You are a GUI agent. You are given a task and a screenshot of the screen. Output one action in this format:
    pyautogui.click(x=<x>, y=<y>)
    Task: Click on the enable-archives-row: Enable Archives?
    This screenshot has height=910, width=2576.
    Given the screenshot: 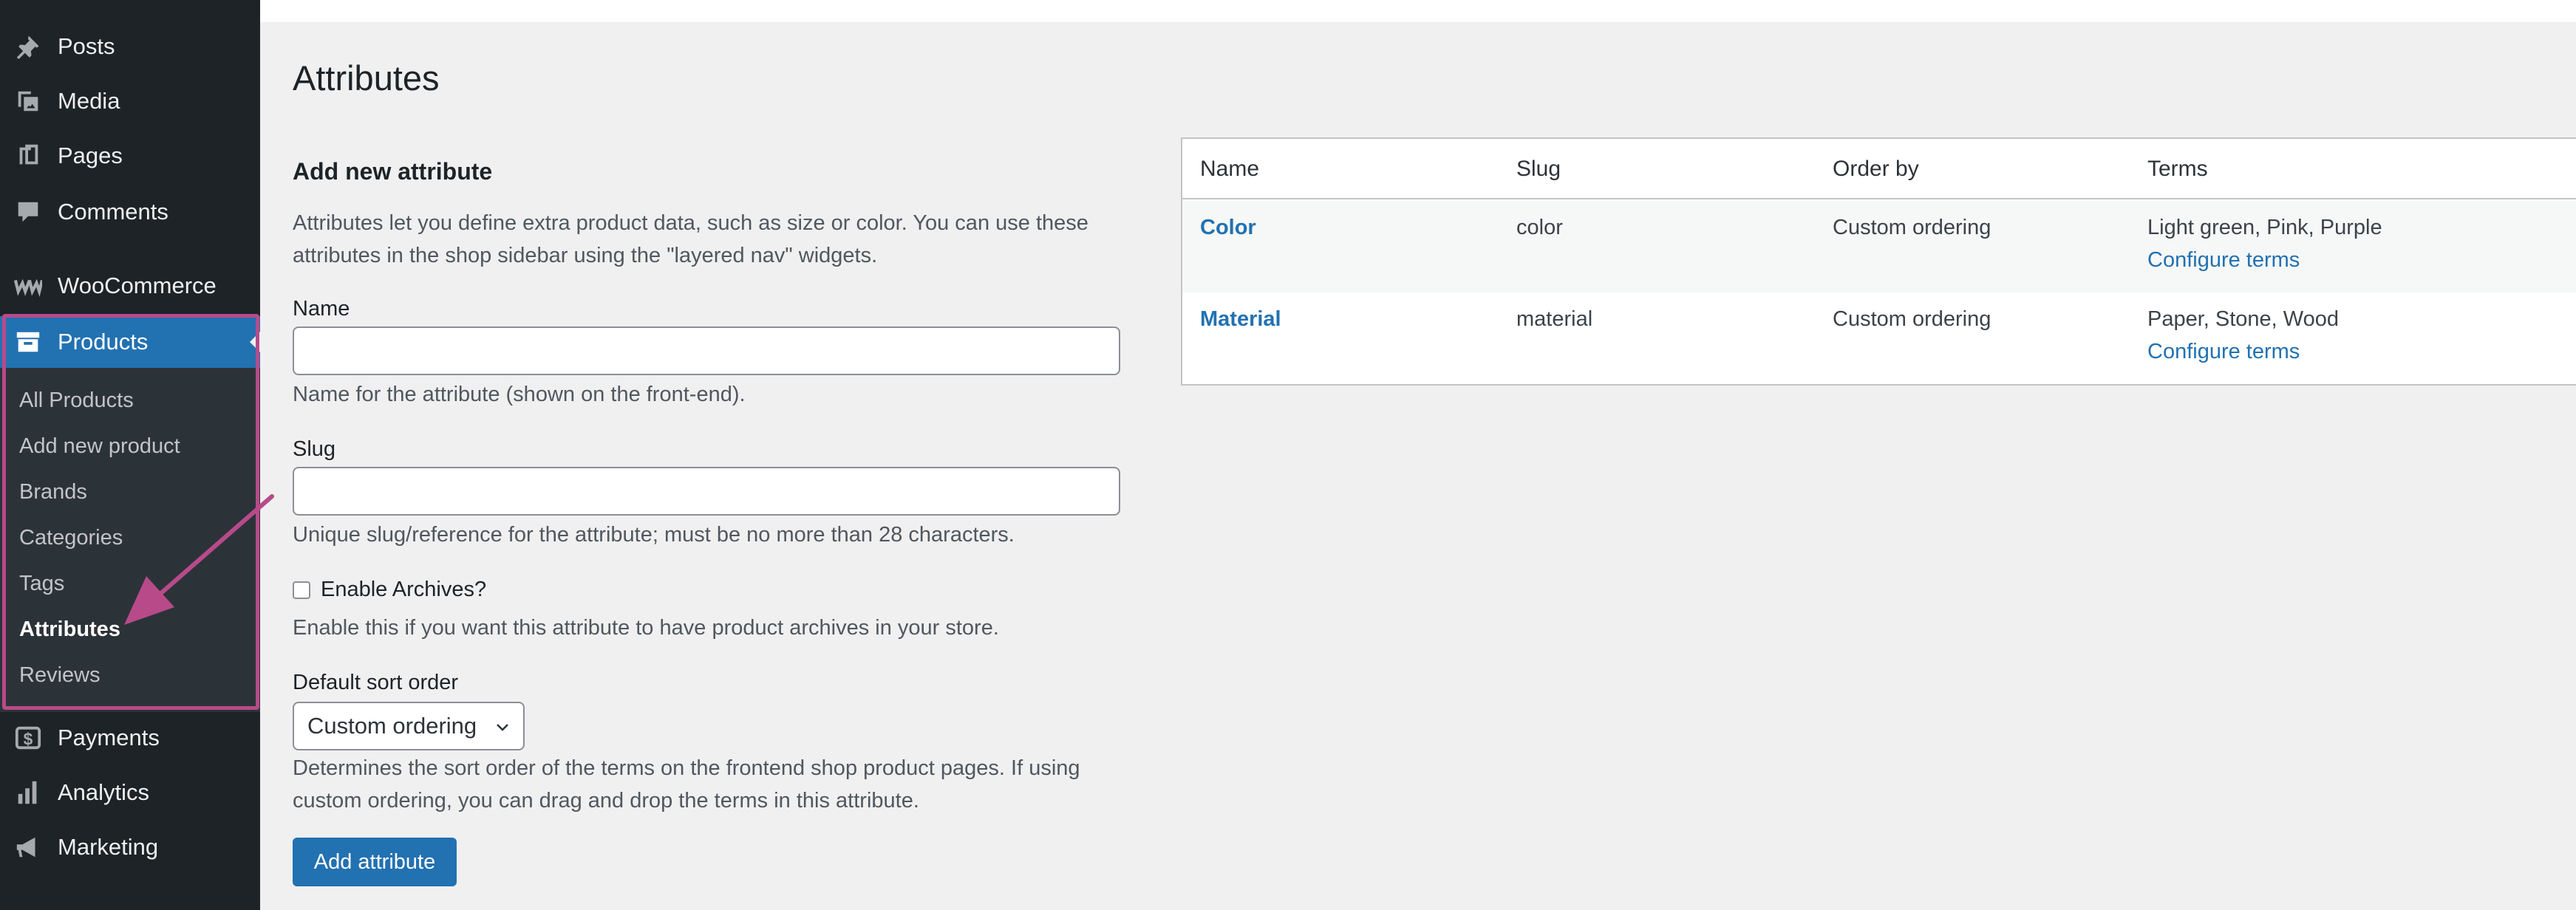 What is the action you would take?
    pyautogui.click(x=389, y=590)
    